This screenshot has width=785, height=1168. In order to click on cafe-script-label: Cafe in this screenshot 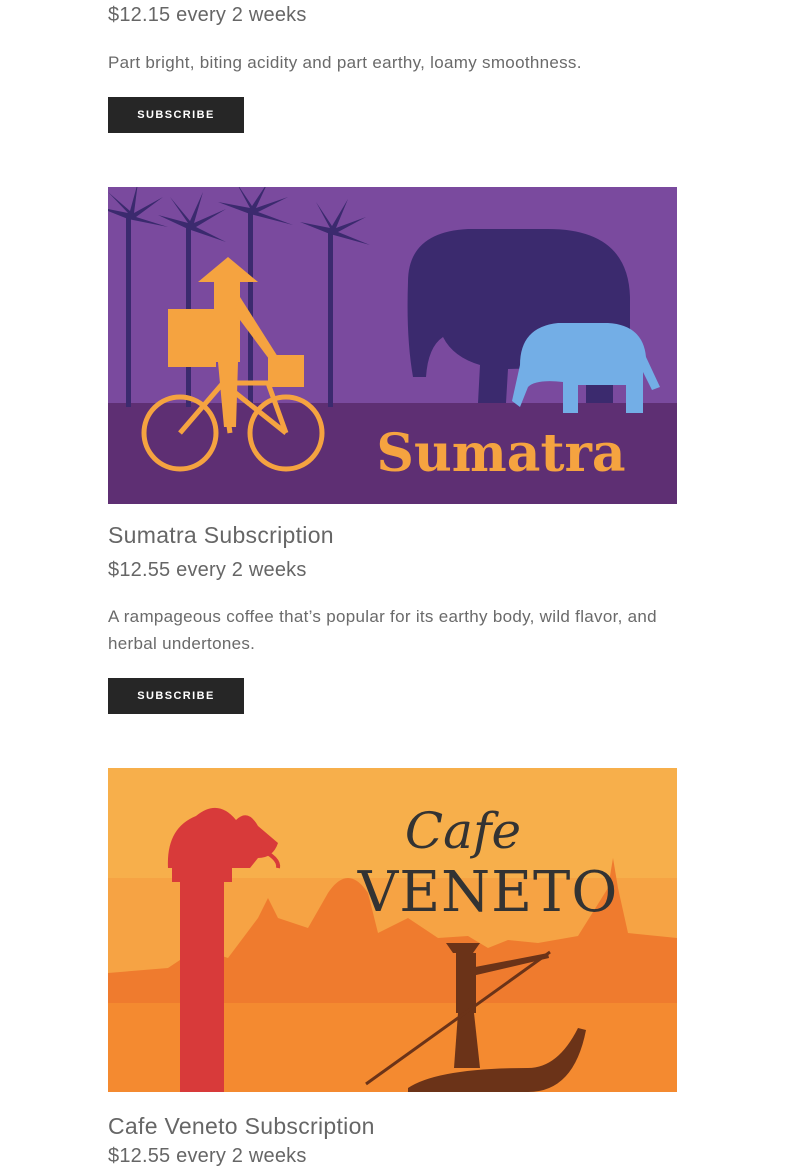, I will do `click(463, 831)`.